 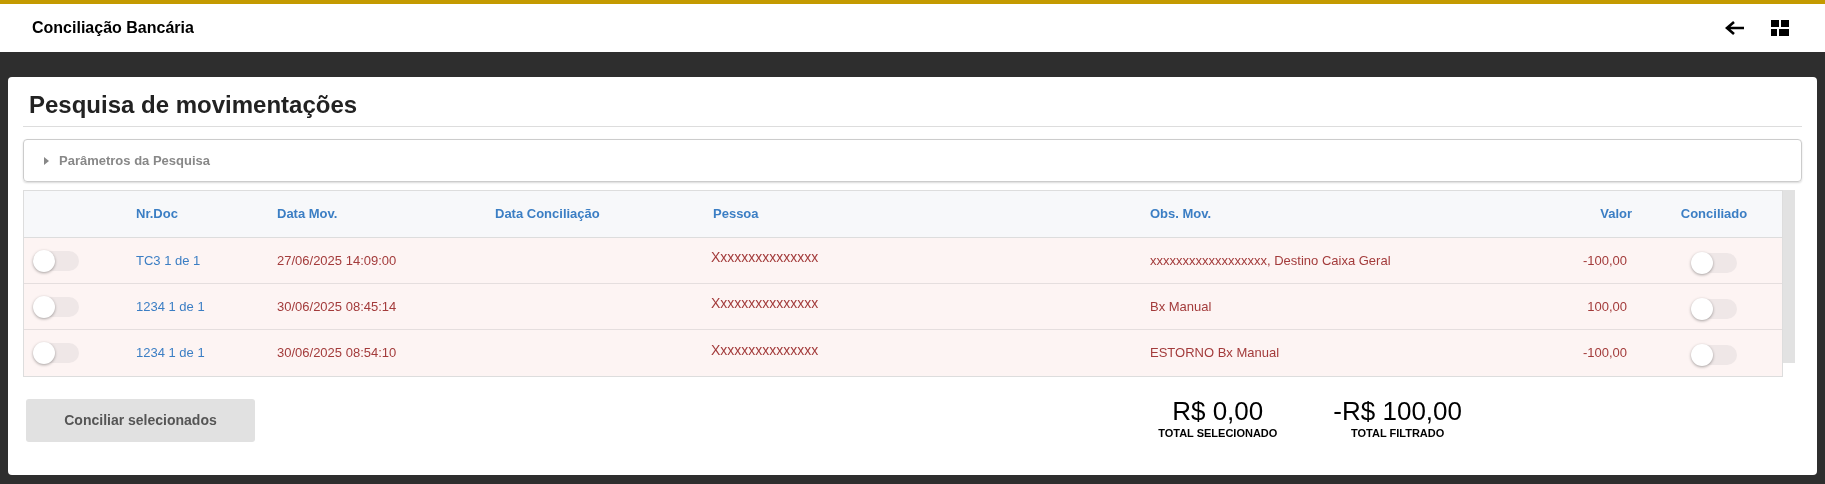 What do you see at coordinates (307, 214) in the screenshot?
I see `column-header: Data Mov.` at bounding box center [307, 214].